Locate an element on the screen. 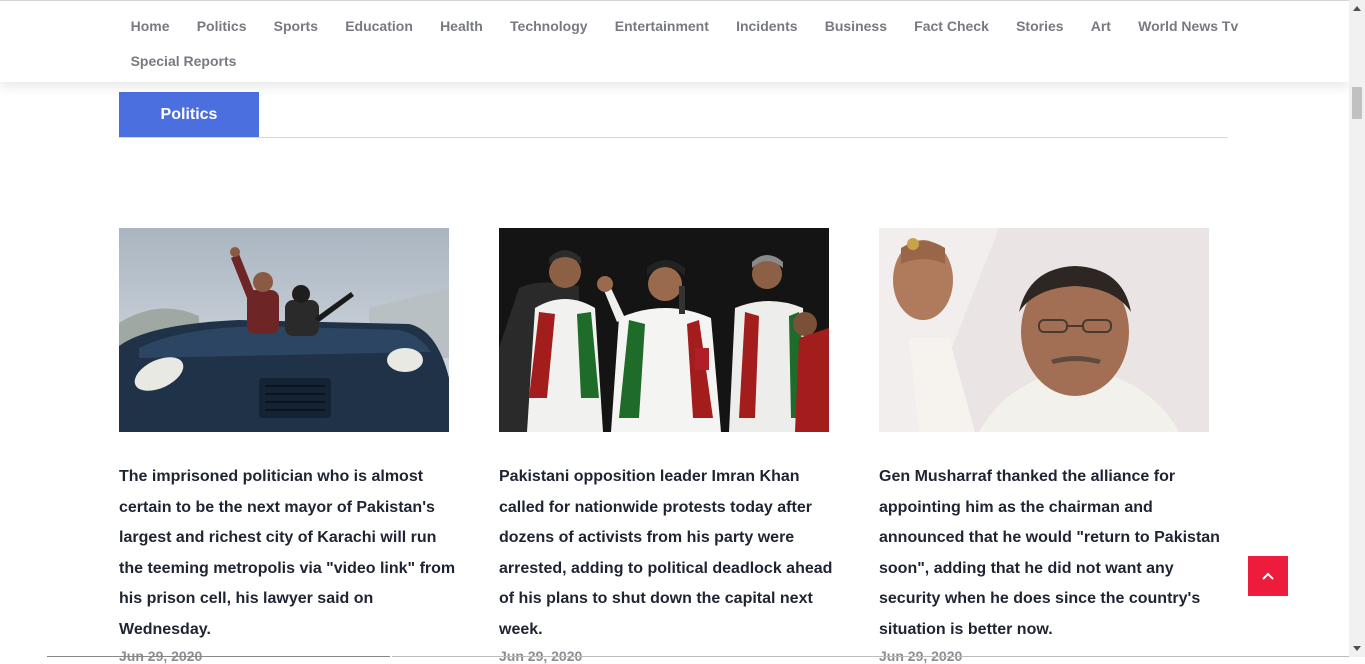 The height and width of the screenshot is (664, 1365). section-title-tab: Politics is located at coordinates (189, 114).